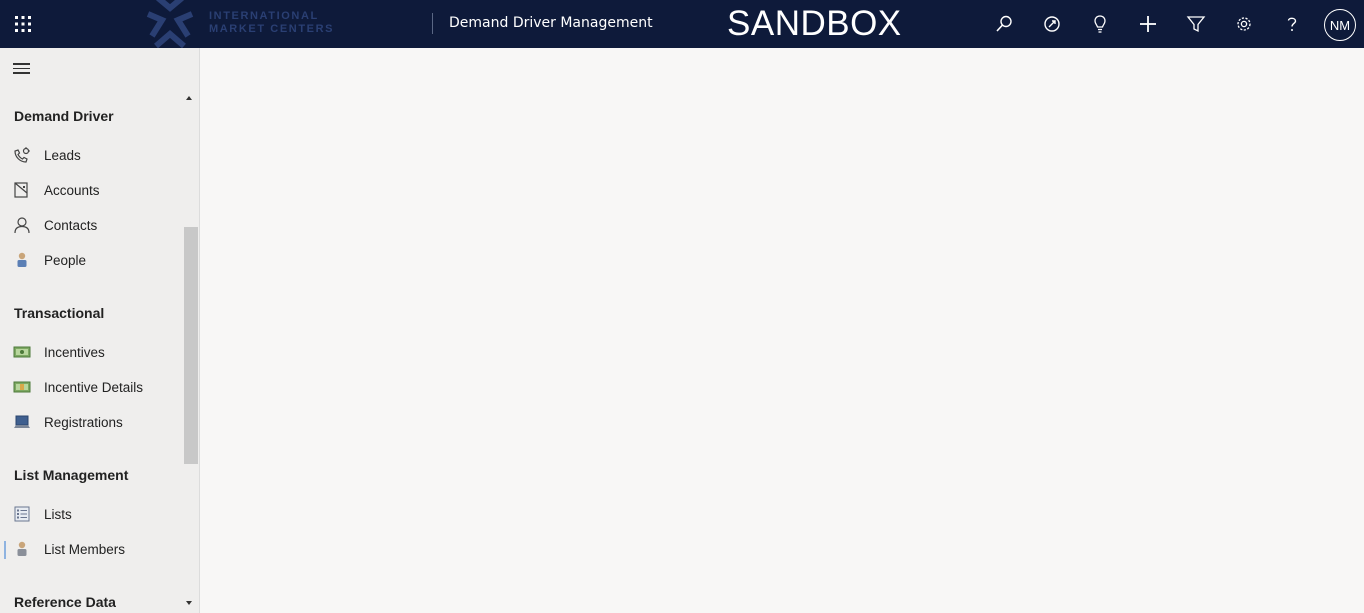 The width and height of the screenshot is (1364, 613). What do you see at coordinates (1340, 25) in the screenshot?
I see `user-avatar: NM` at bounding box center [1340, 25].